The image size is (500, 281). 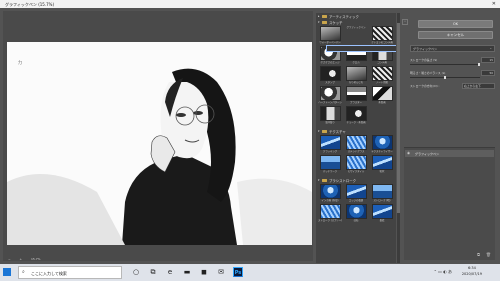 I want to click on filter-thumbnail: クラッキング, so click(x=330, y=144).